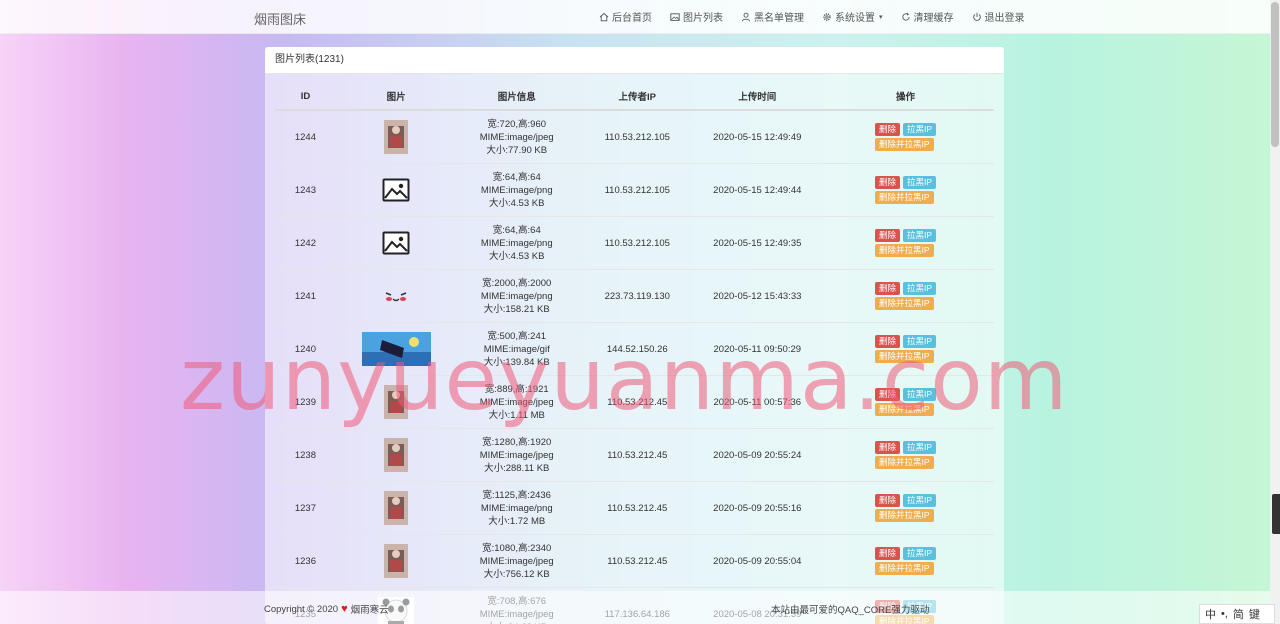 This screenshot has width=1280, height=624. I want to click on cell-upload-time: 2020-05-15 12:49:35, so click(757, 243).